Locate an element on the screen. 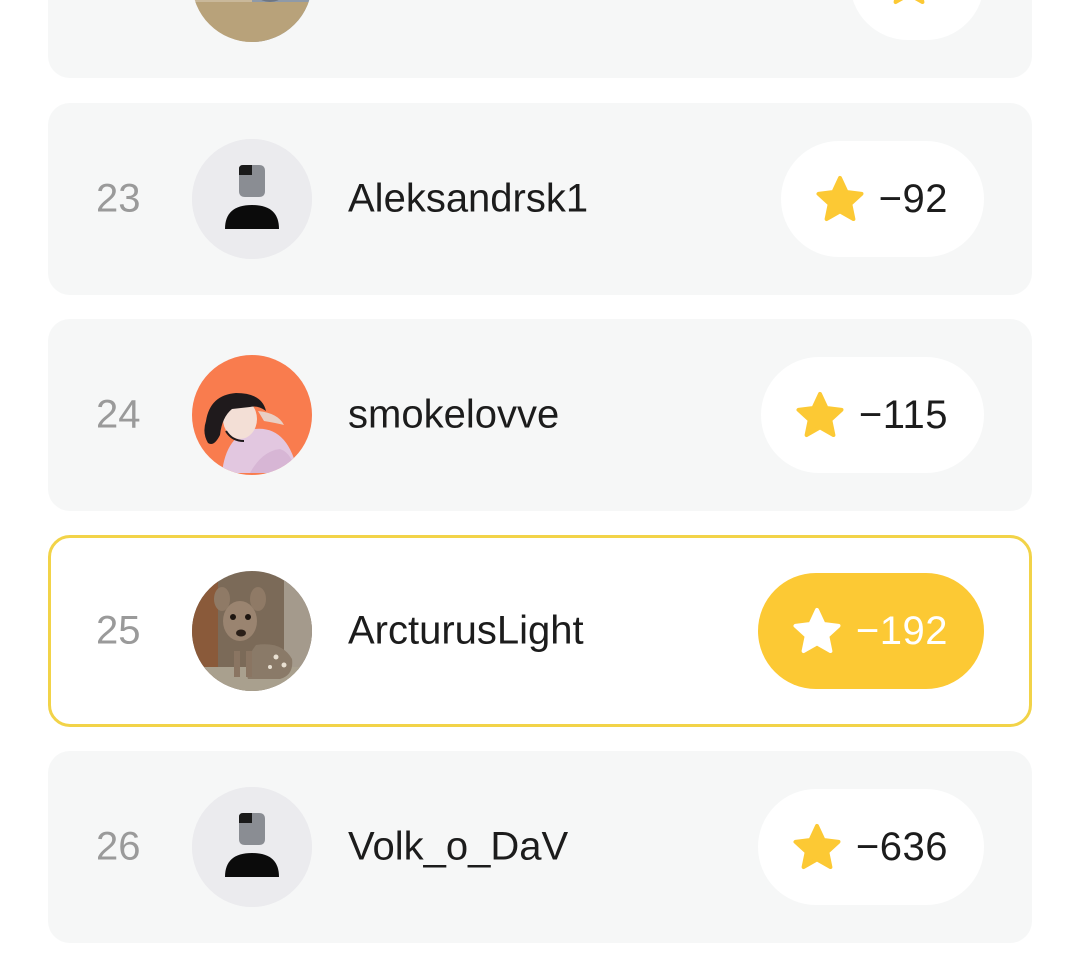 Image resolution: width=1080 pixels, height=959 pixels. score-pill: −92 is located at coordinates (882, 199).